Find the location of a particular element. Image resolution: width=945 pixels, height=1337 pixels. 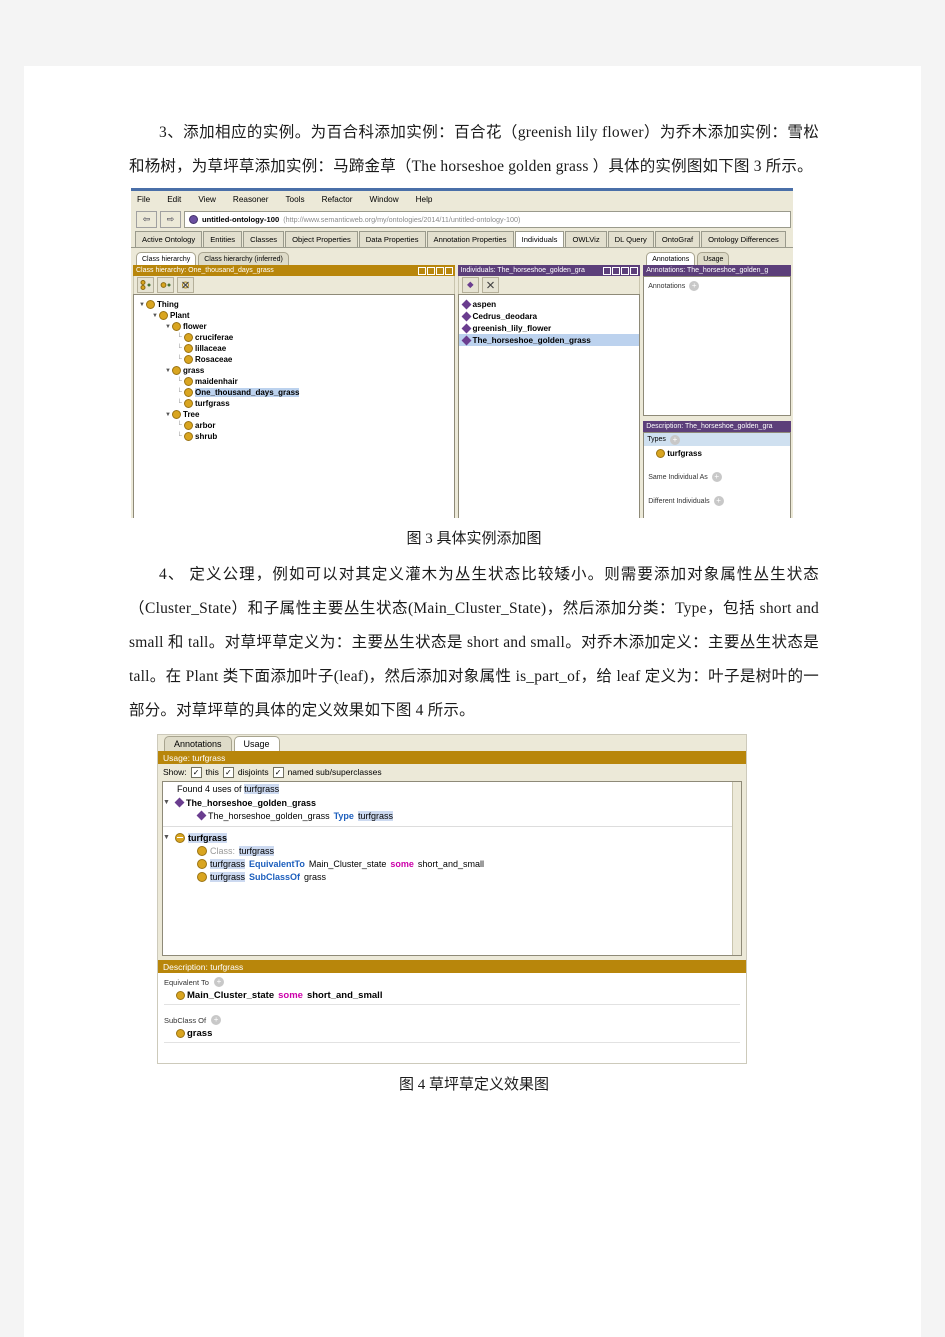

tab-owlviz: OWLViz is located at coordinates (586, 239).